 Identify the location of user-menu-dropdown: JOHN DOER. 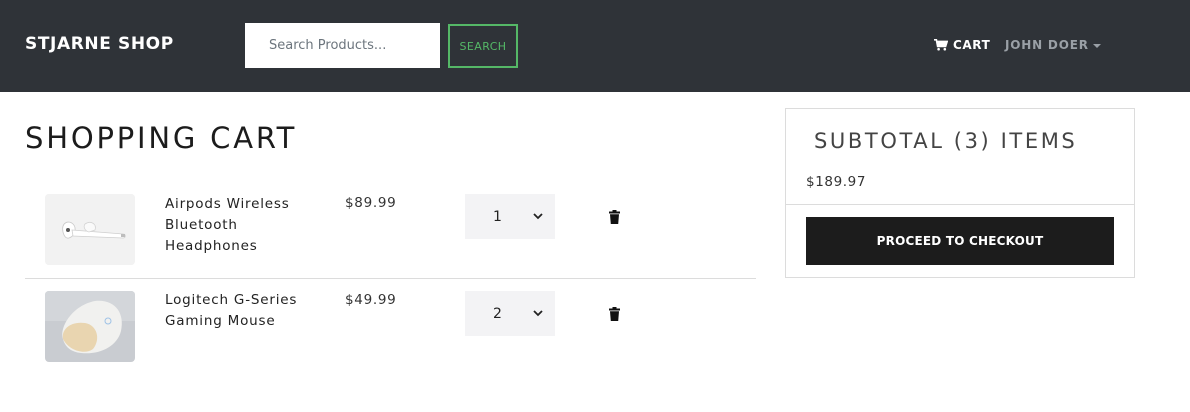
(1053, 45).